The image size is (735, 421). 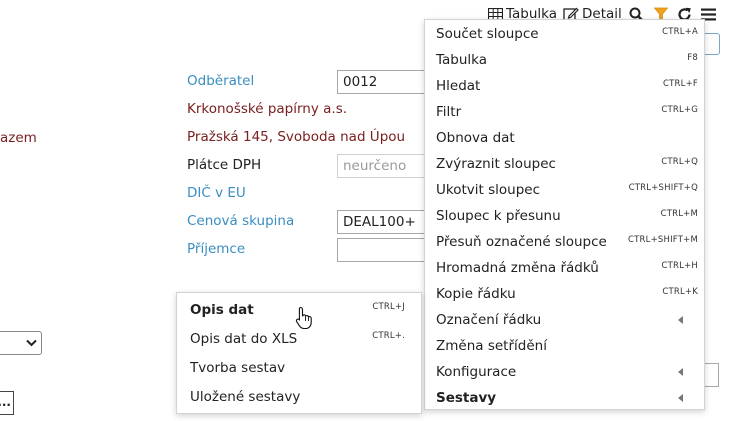 I want to click on menu-item-hledat: Hledat CTRL+F, so click(x=564, y=86).